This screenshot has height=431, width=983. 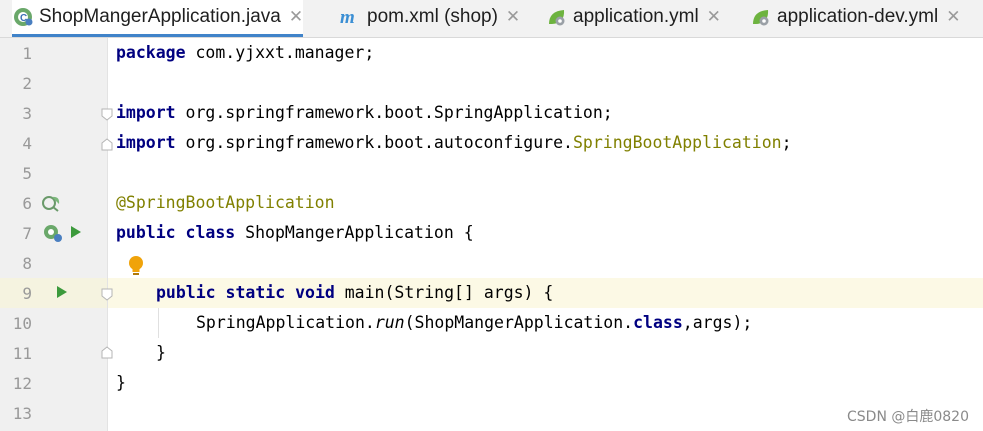 I want to click on code-text: (ShopMangerApplication., so click(x=519, y=322).